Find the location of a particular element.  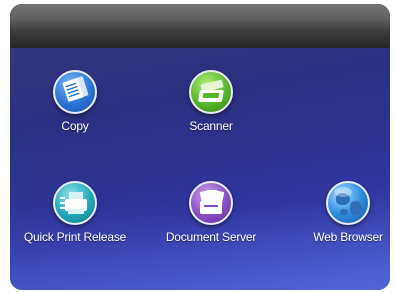

app-label-web-browser: Web Browser is located at coordinates (348, 237).